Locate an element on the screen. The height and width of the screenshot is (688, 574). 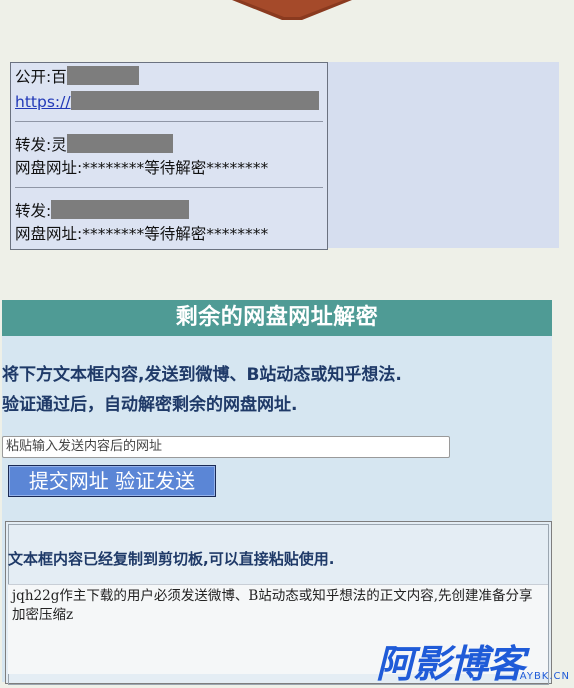
public-label: 公开: is located at coordinates (33, 77).